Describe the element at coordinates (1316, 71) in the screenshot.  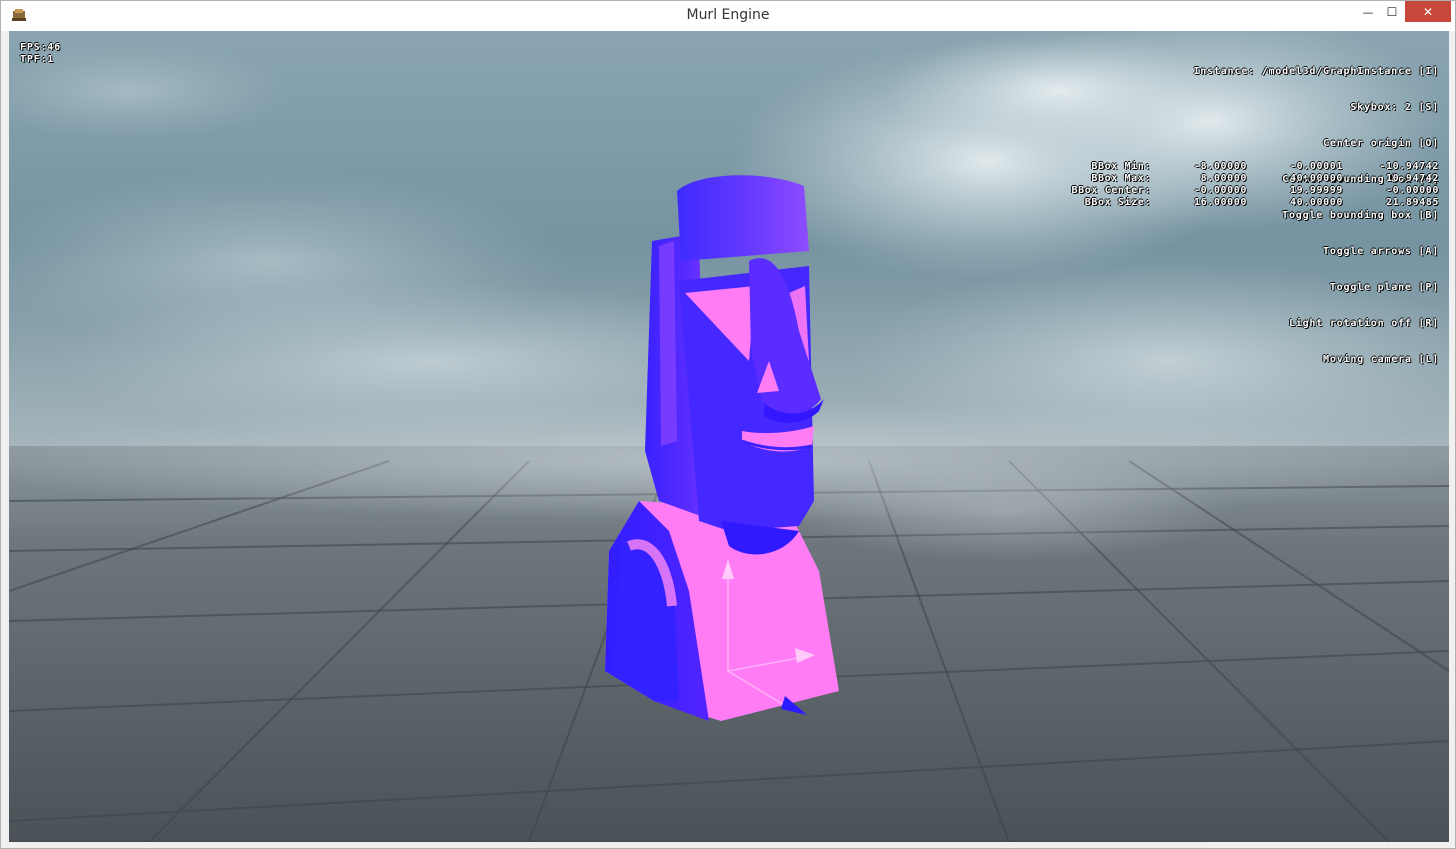
I see `hud-instance: Instance: /model3d/GraphInstance [I]` at that location.